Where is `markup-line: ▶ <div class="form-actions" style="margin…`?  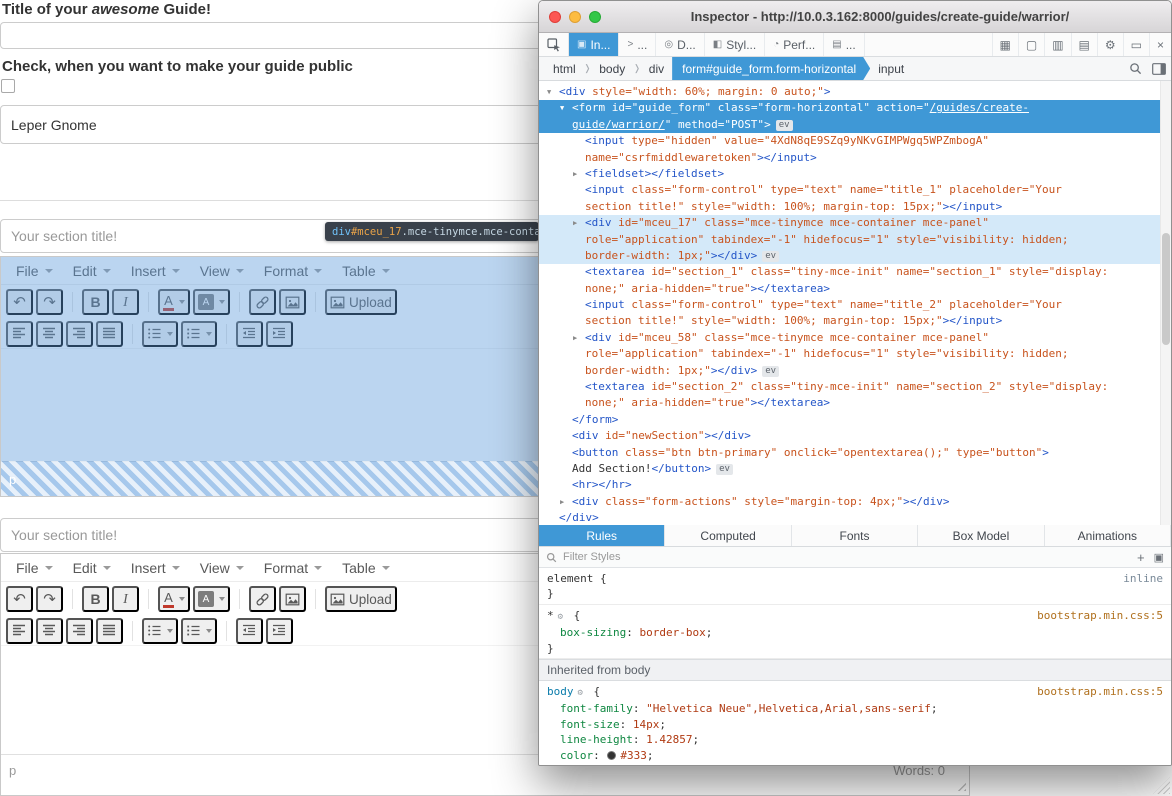
markup-line: ▶ <div class="form-actions" style="margin… is located at coordinates (855, 502).